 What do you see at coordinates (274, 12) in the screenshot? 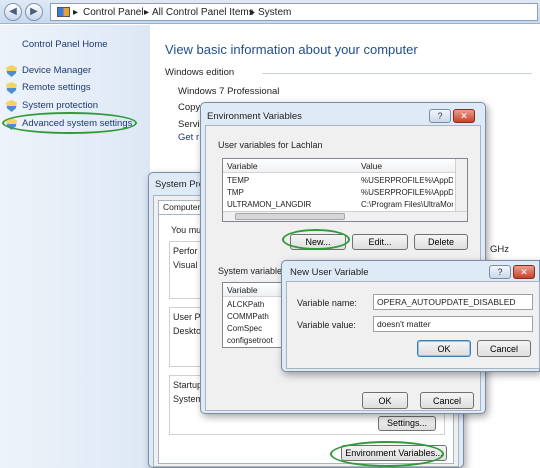
I see `breadcrumb-system: System` at bounding box center [274, 12].